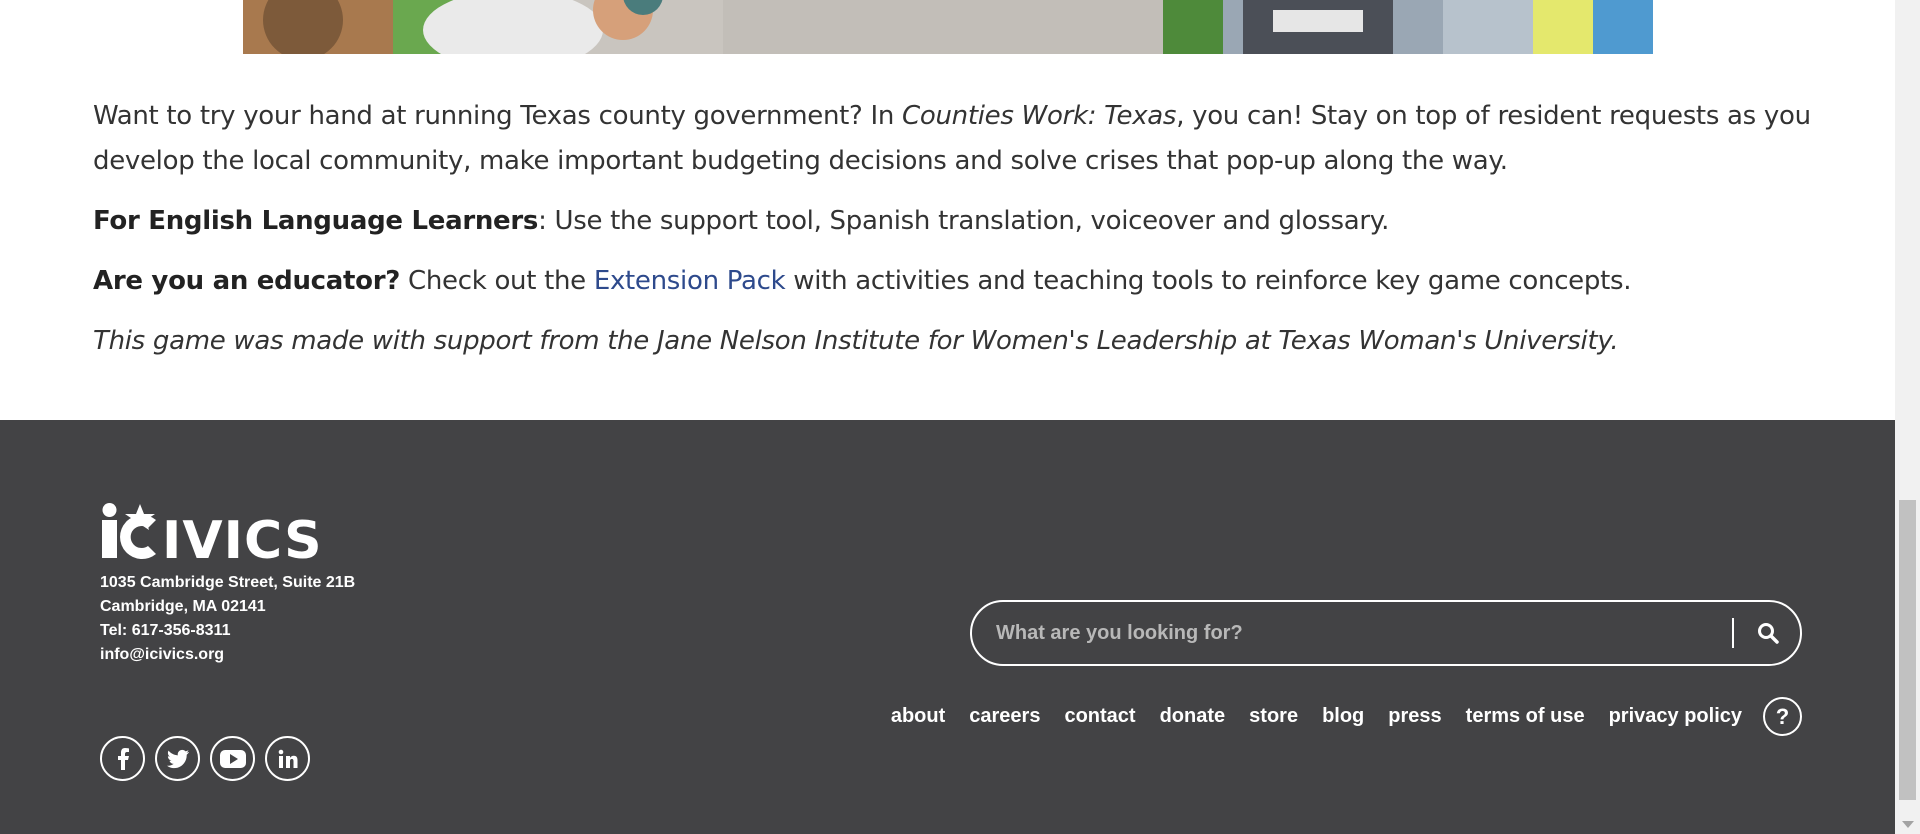 This screenshot has width=1920, height=834. Describe the element at coordinates (1733, 633) in the screenshot. I see `search-divider` at that location.